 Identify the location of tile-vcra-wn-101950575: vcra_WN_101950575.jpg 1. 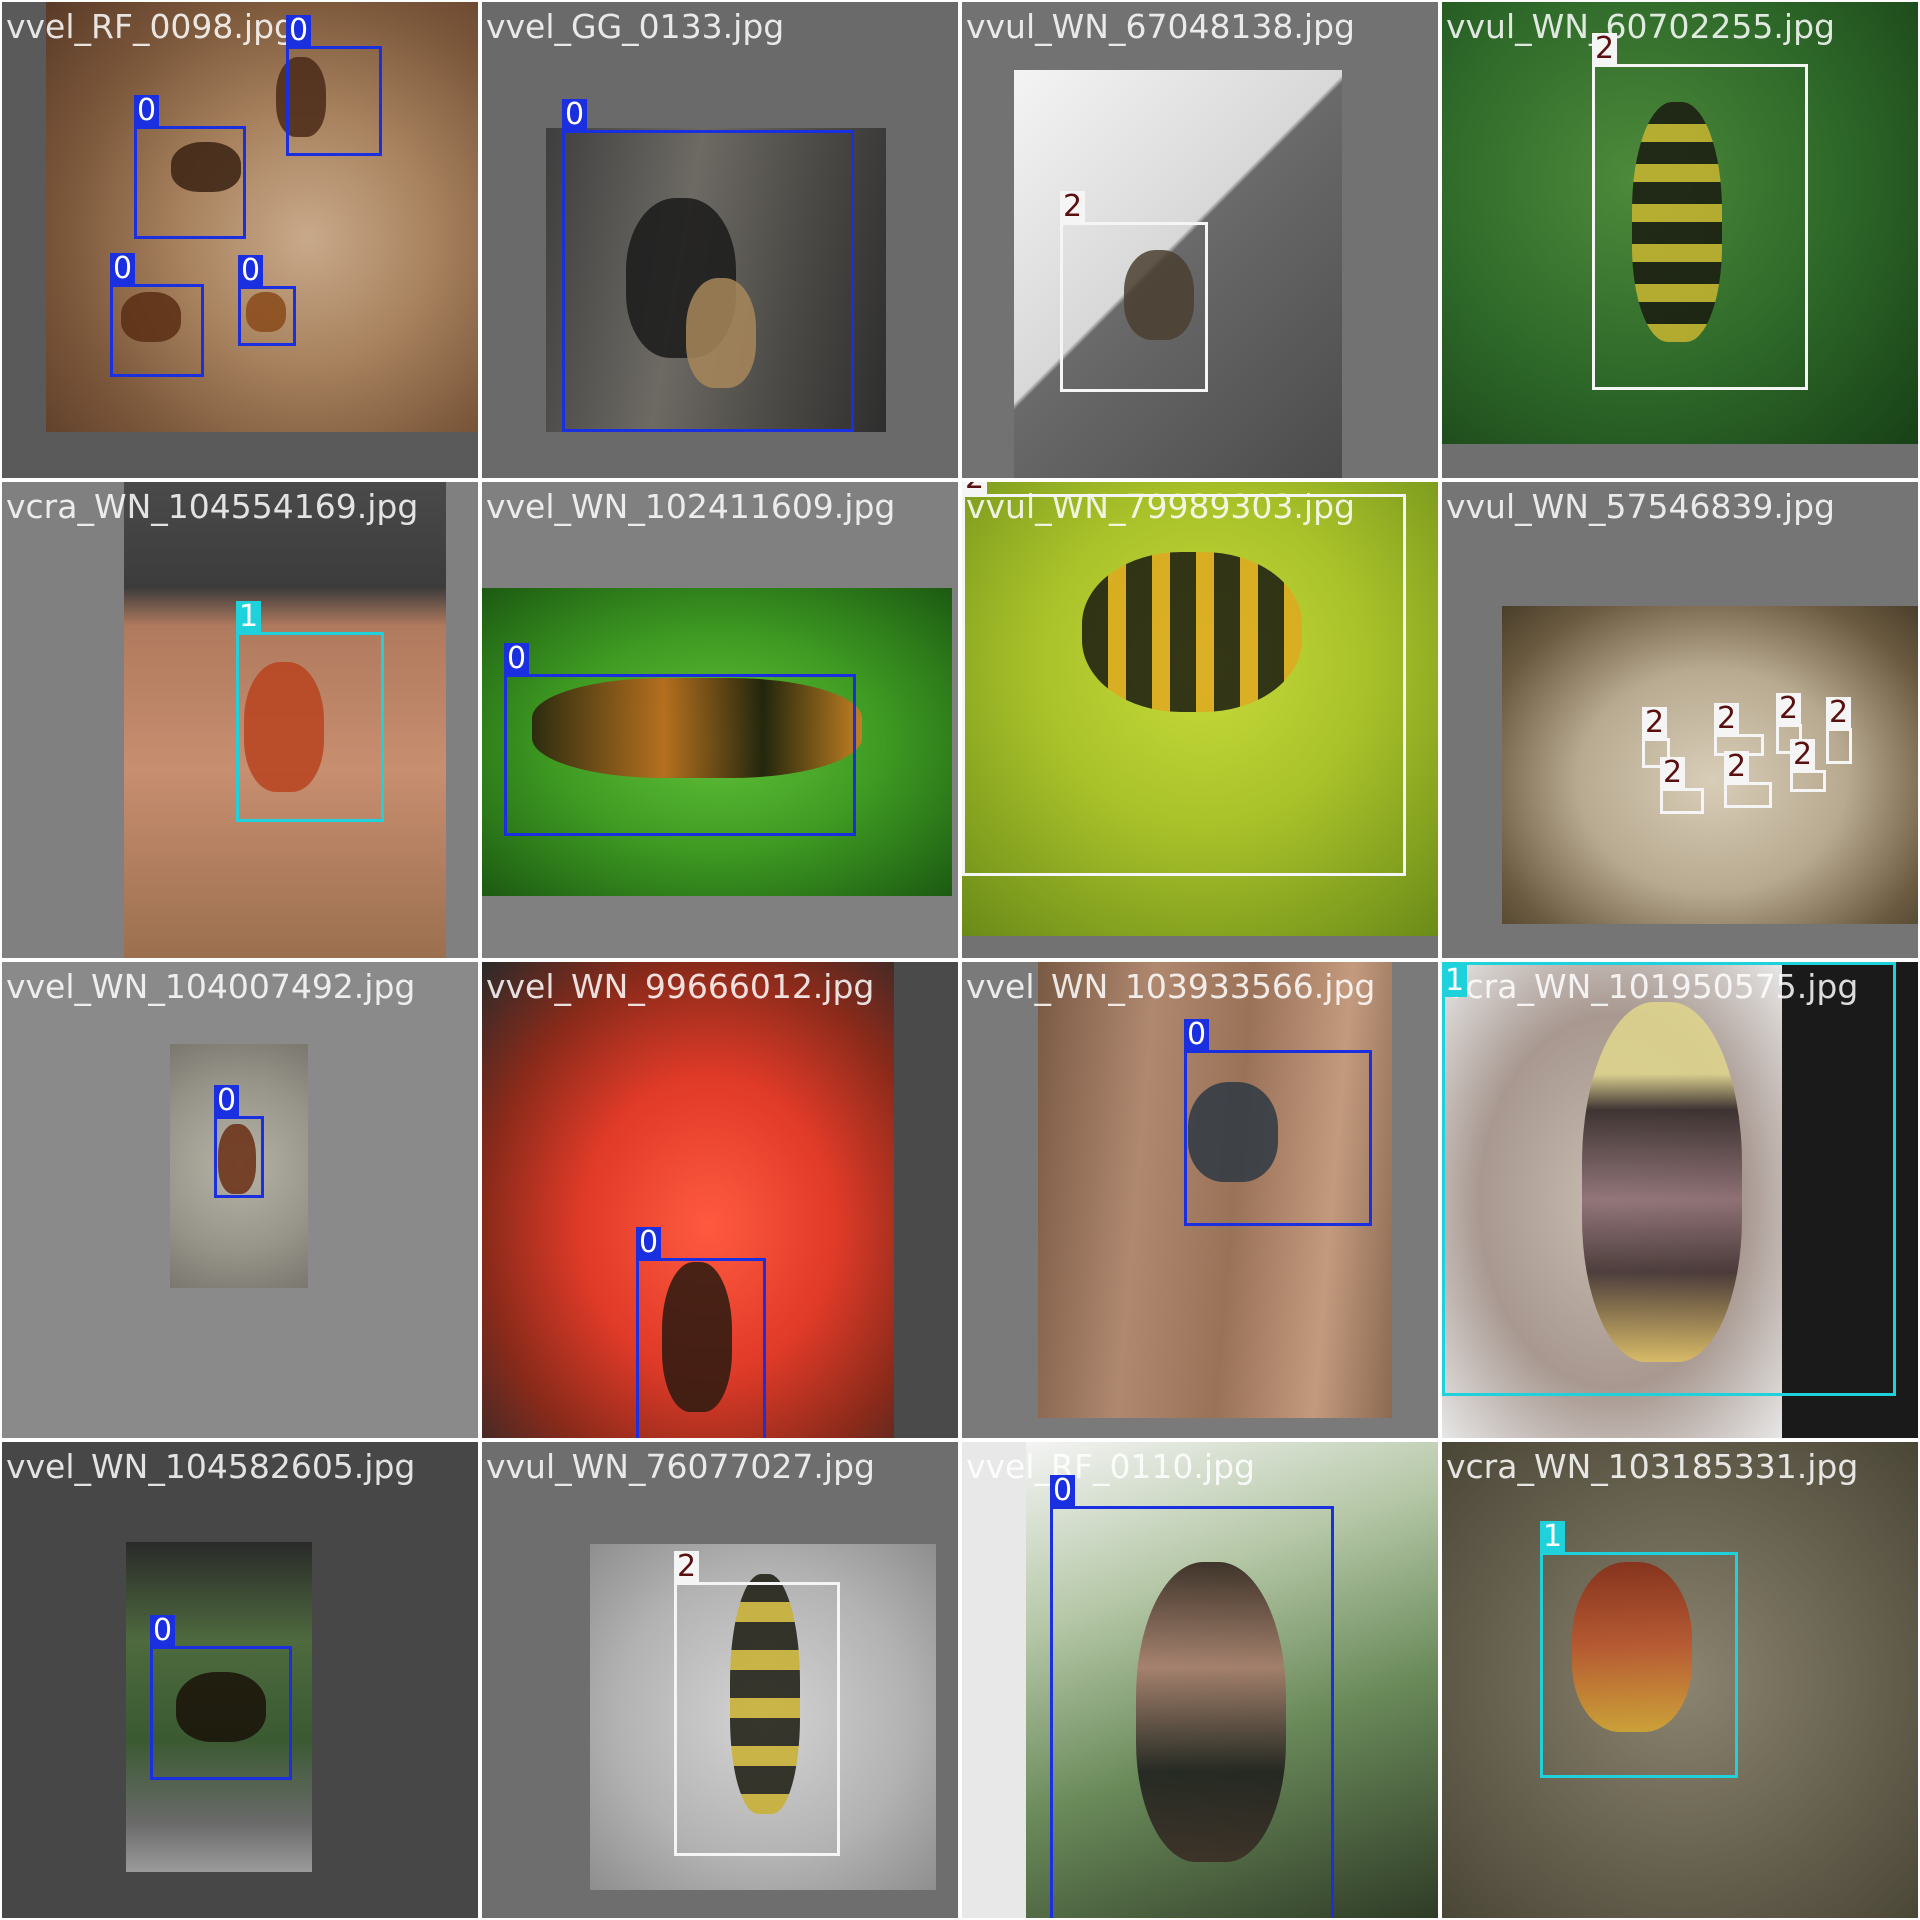
(1680, 1200).